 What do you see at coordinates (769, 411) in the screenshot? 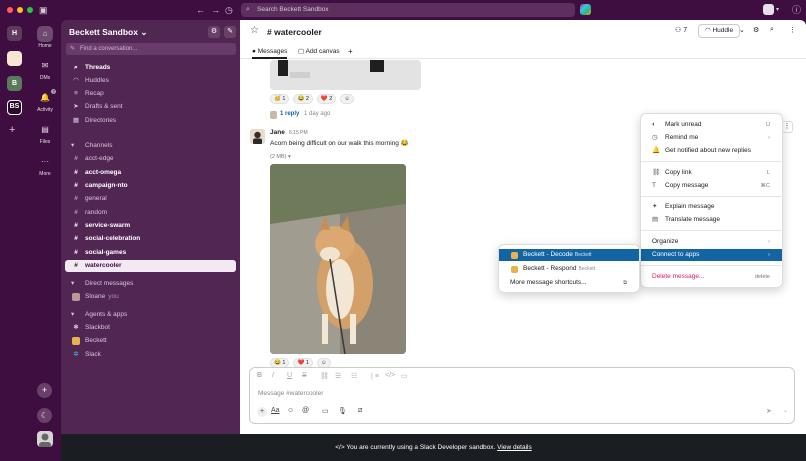
I see `send-icon: ➤` at bounding box center [769, 411].